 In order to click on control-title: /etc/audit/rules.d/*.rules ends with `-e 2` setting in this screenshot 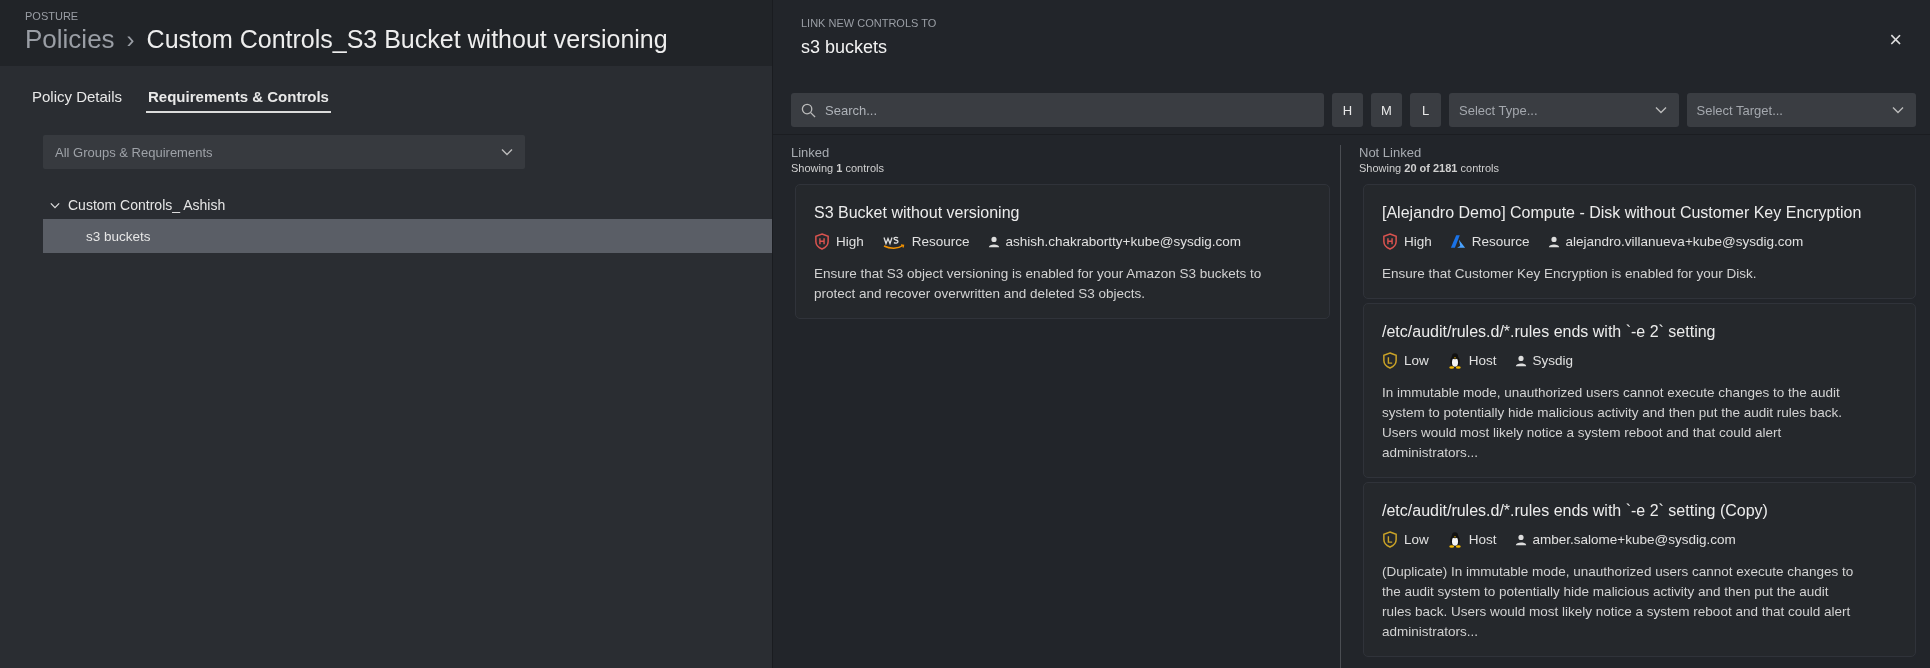, I will do `click(1549, 332)`.